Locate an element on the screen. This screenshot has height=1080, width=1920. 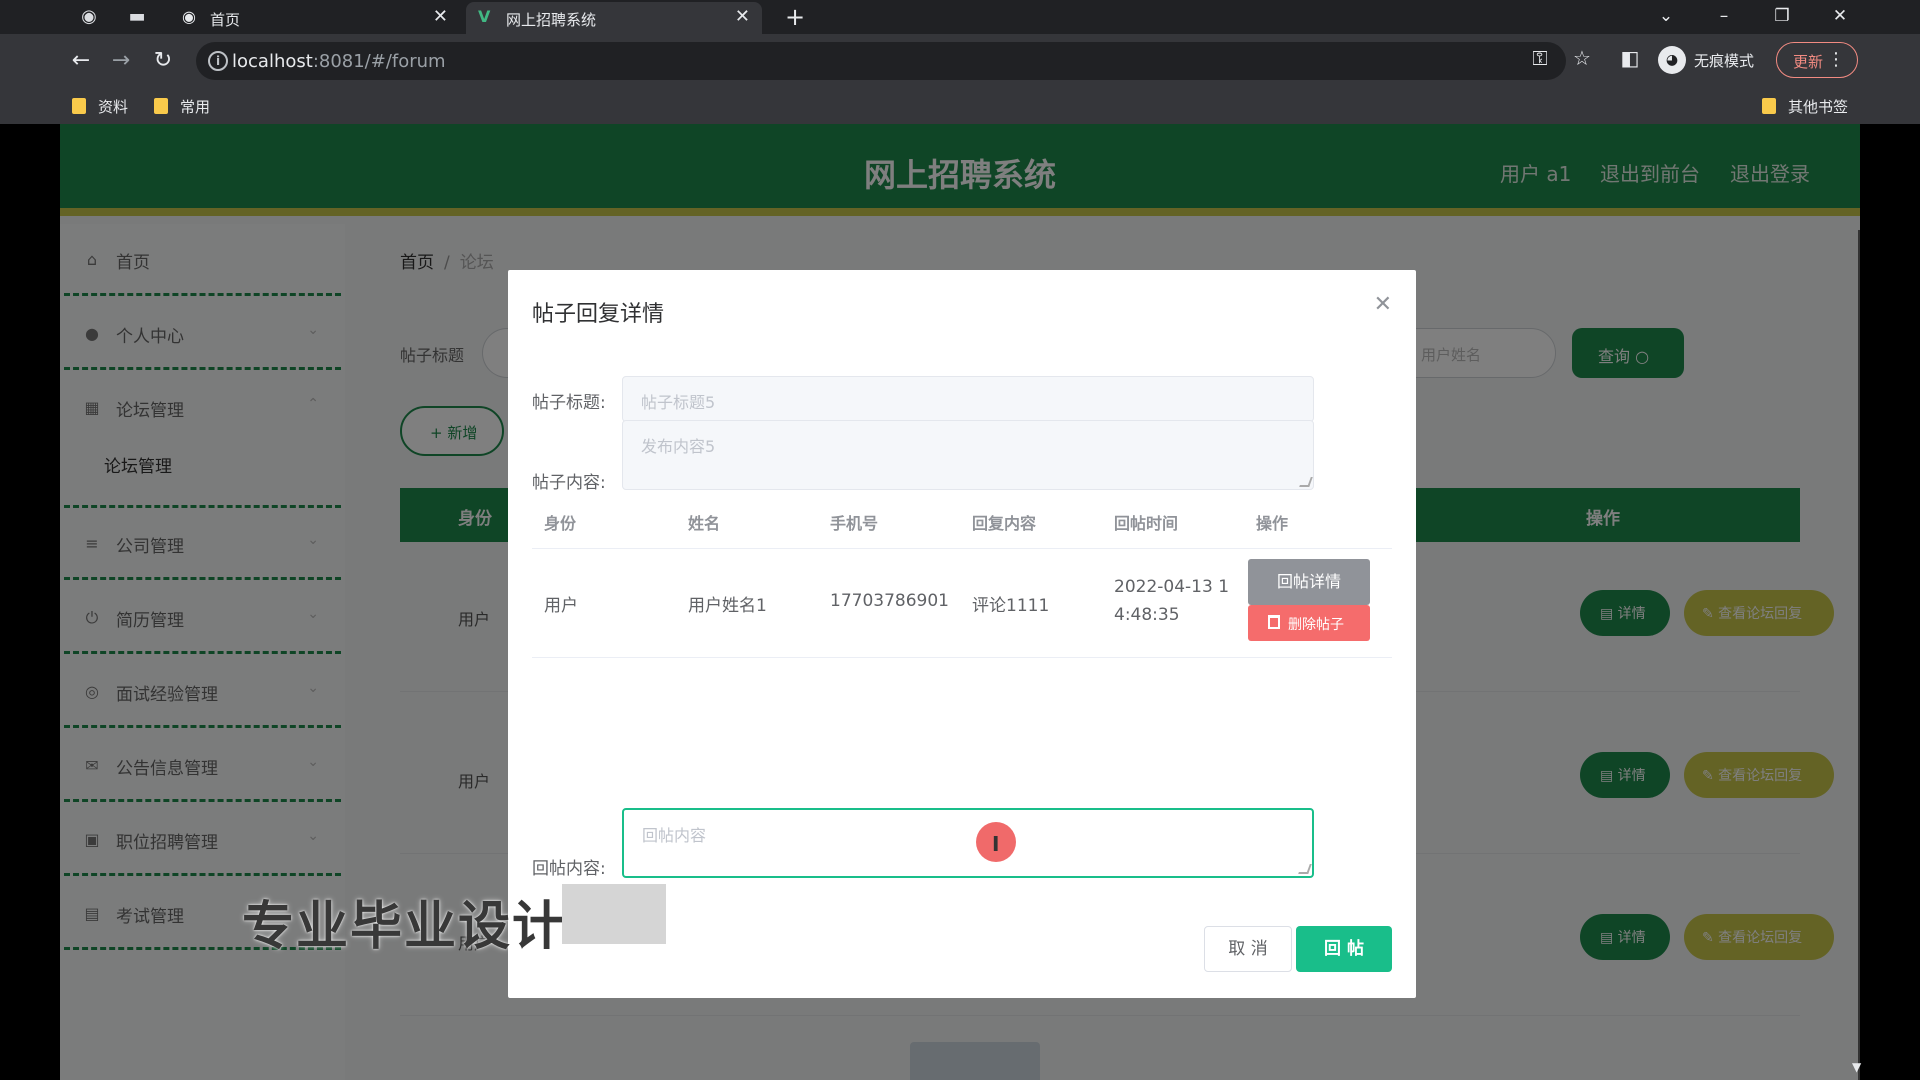
cancel-button: 取 消 is located at coordinates (1248, 949).